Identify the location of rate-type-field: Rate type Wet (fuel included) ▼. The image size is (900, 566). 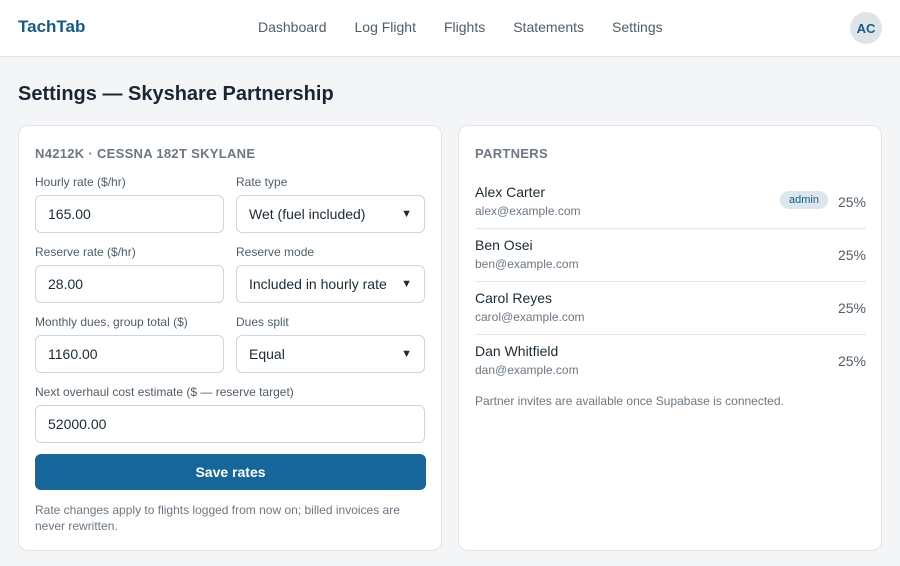
(330, 204).